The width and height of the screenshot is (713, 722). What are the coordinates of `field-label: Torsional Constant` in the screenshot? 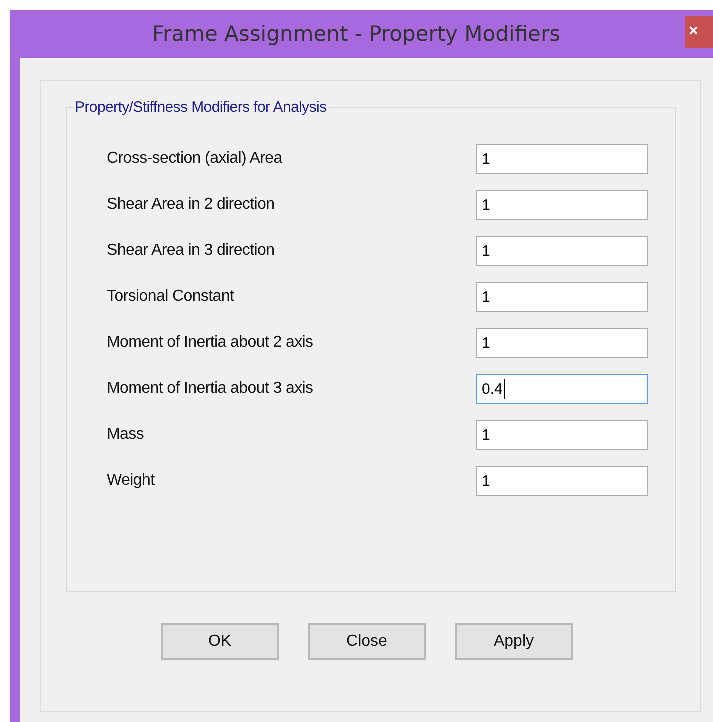 It's located at (171, 297).